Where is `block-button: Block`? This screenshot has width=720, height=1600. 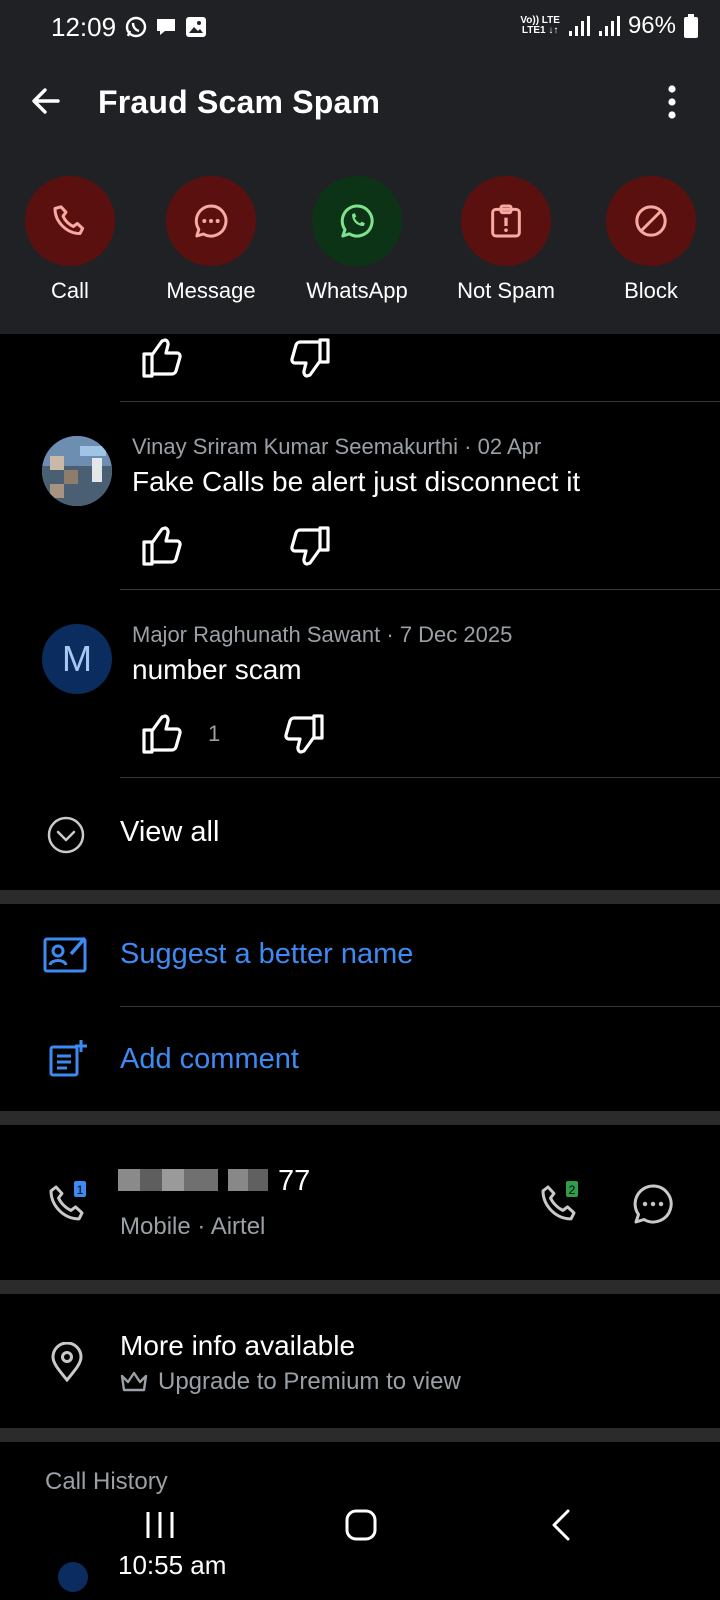 block-button: Block is located at coordinates (650, 240).